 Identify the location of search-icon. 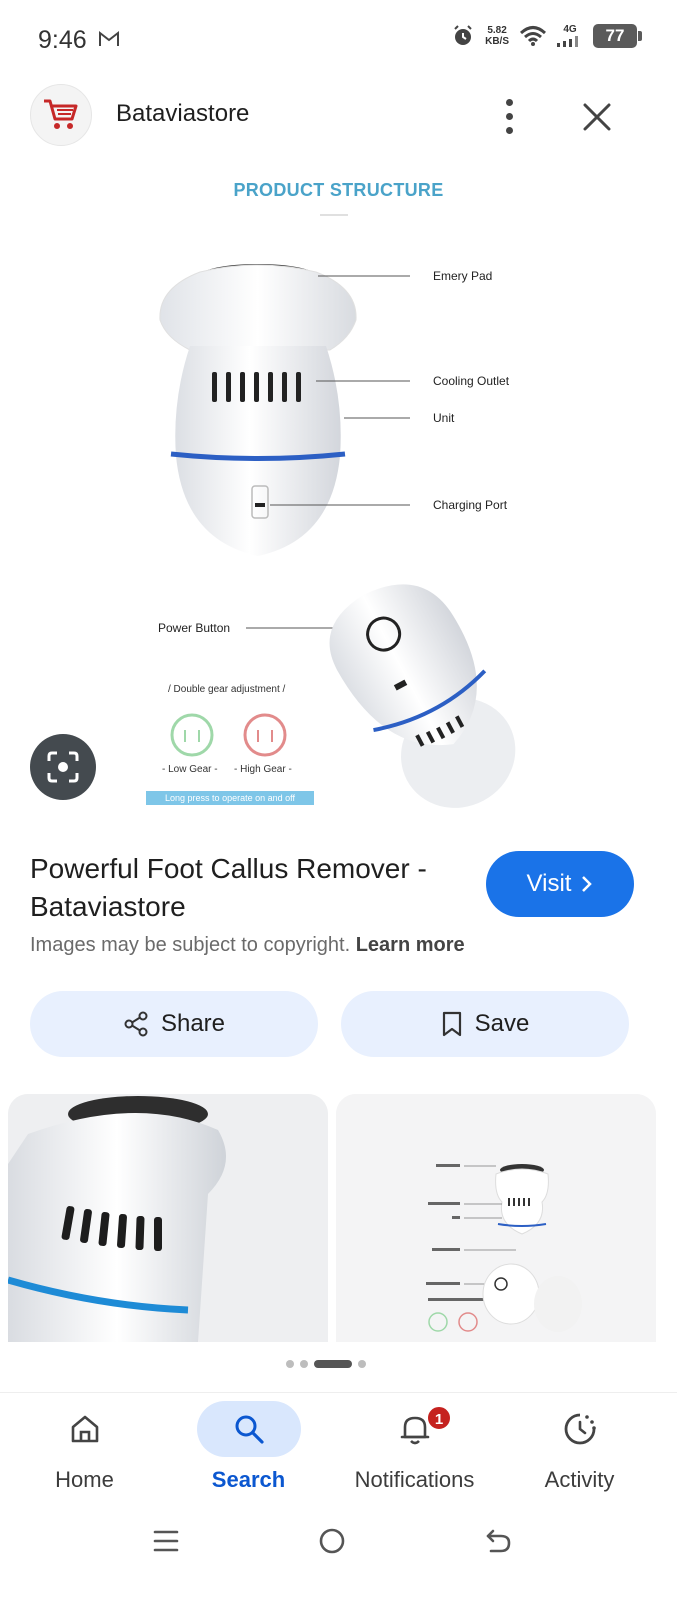
(249, 1429).